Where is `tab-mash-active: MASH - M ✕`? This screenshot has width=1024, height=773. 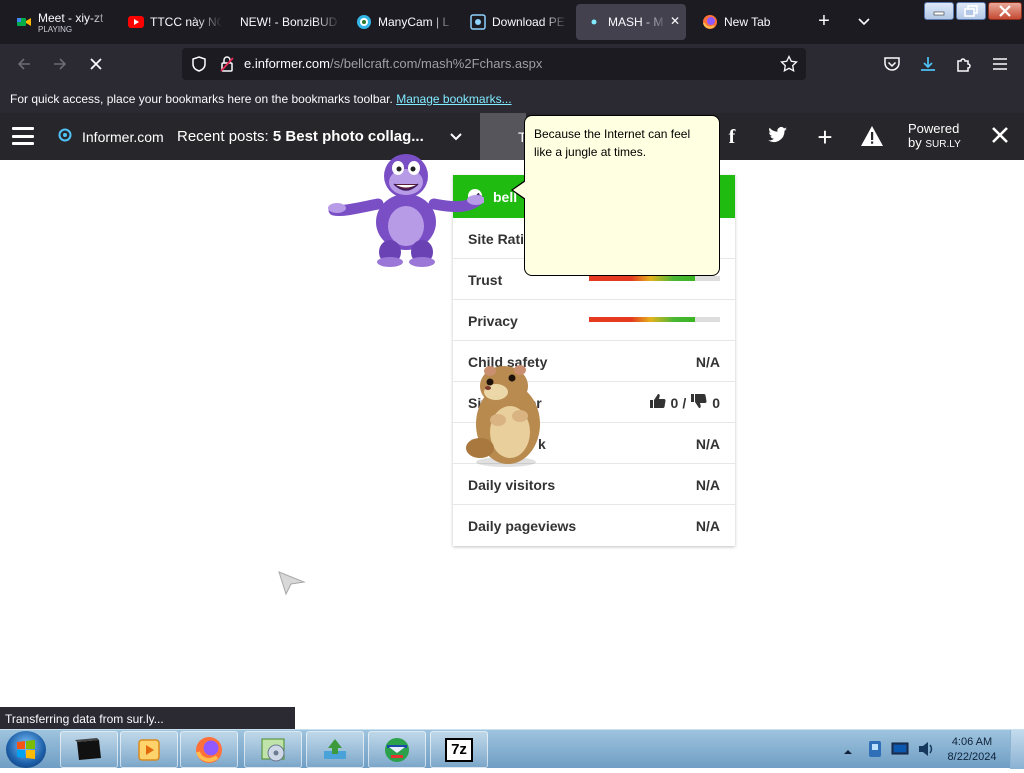
tab-mash-active: MASH - M ✕ is located at coordinates (631, 22).